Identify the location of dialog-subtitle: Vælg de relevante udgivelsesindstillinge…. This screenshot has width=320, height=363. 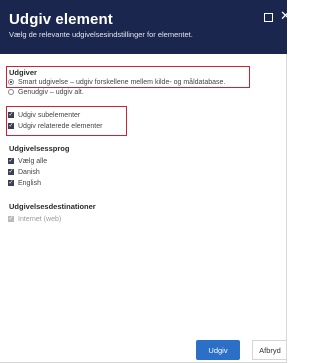
(101, 34).